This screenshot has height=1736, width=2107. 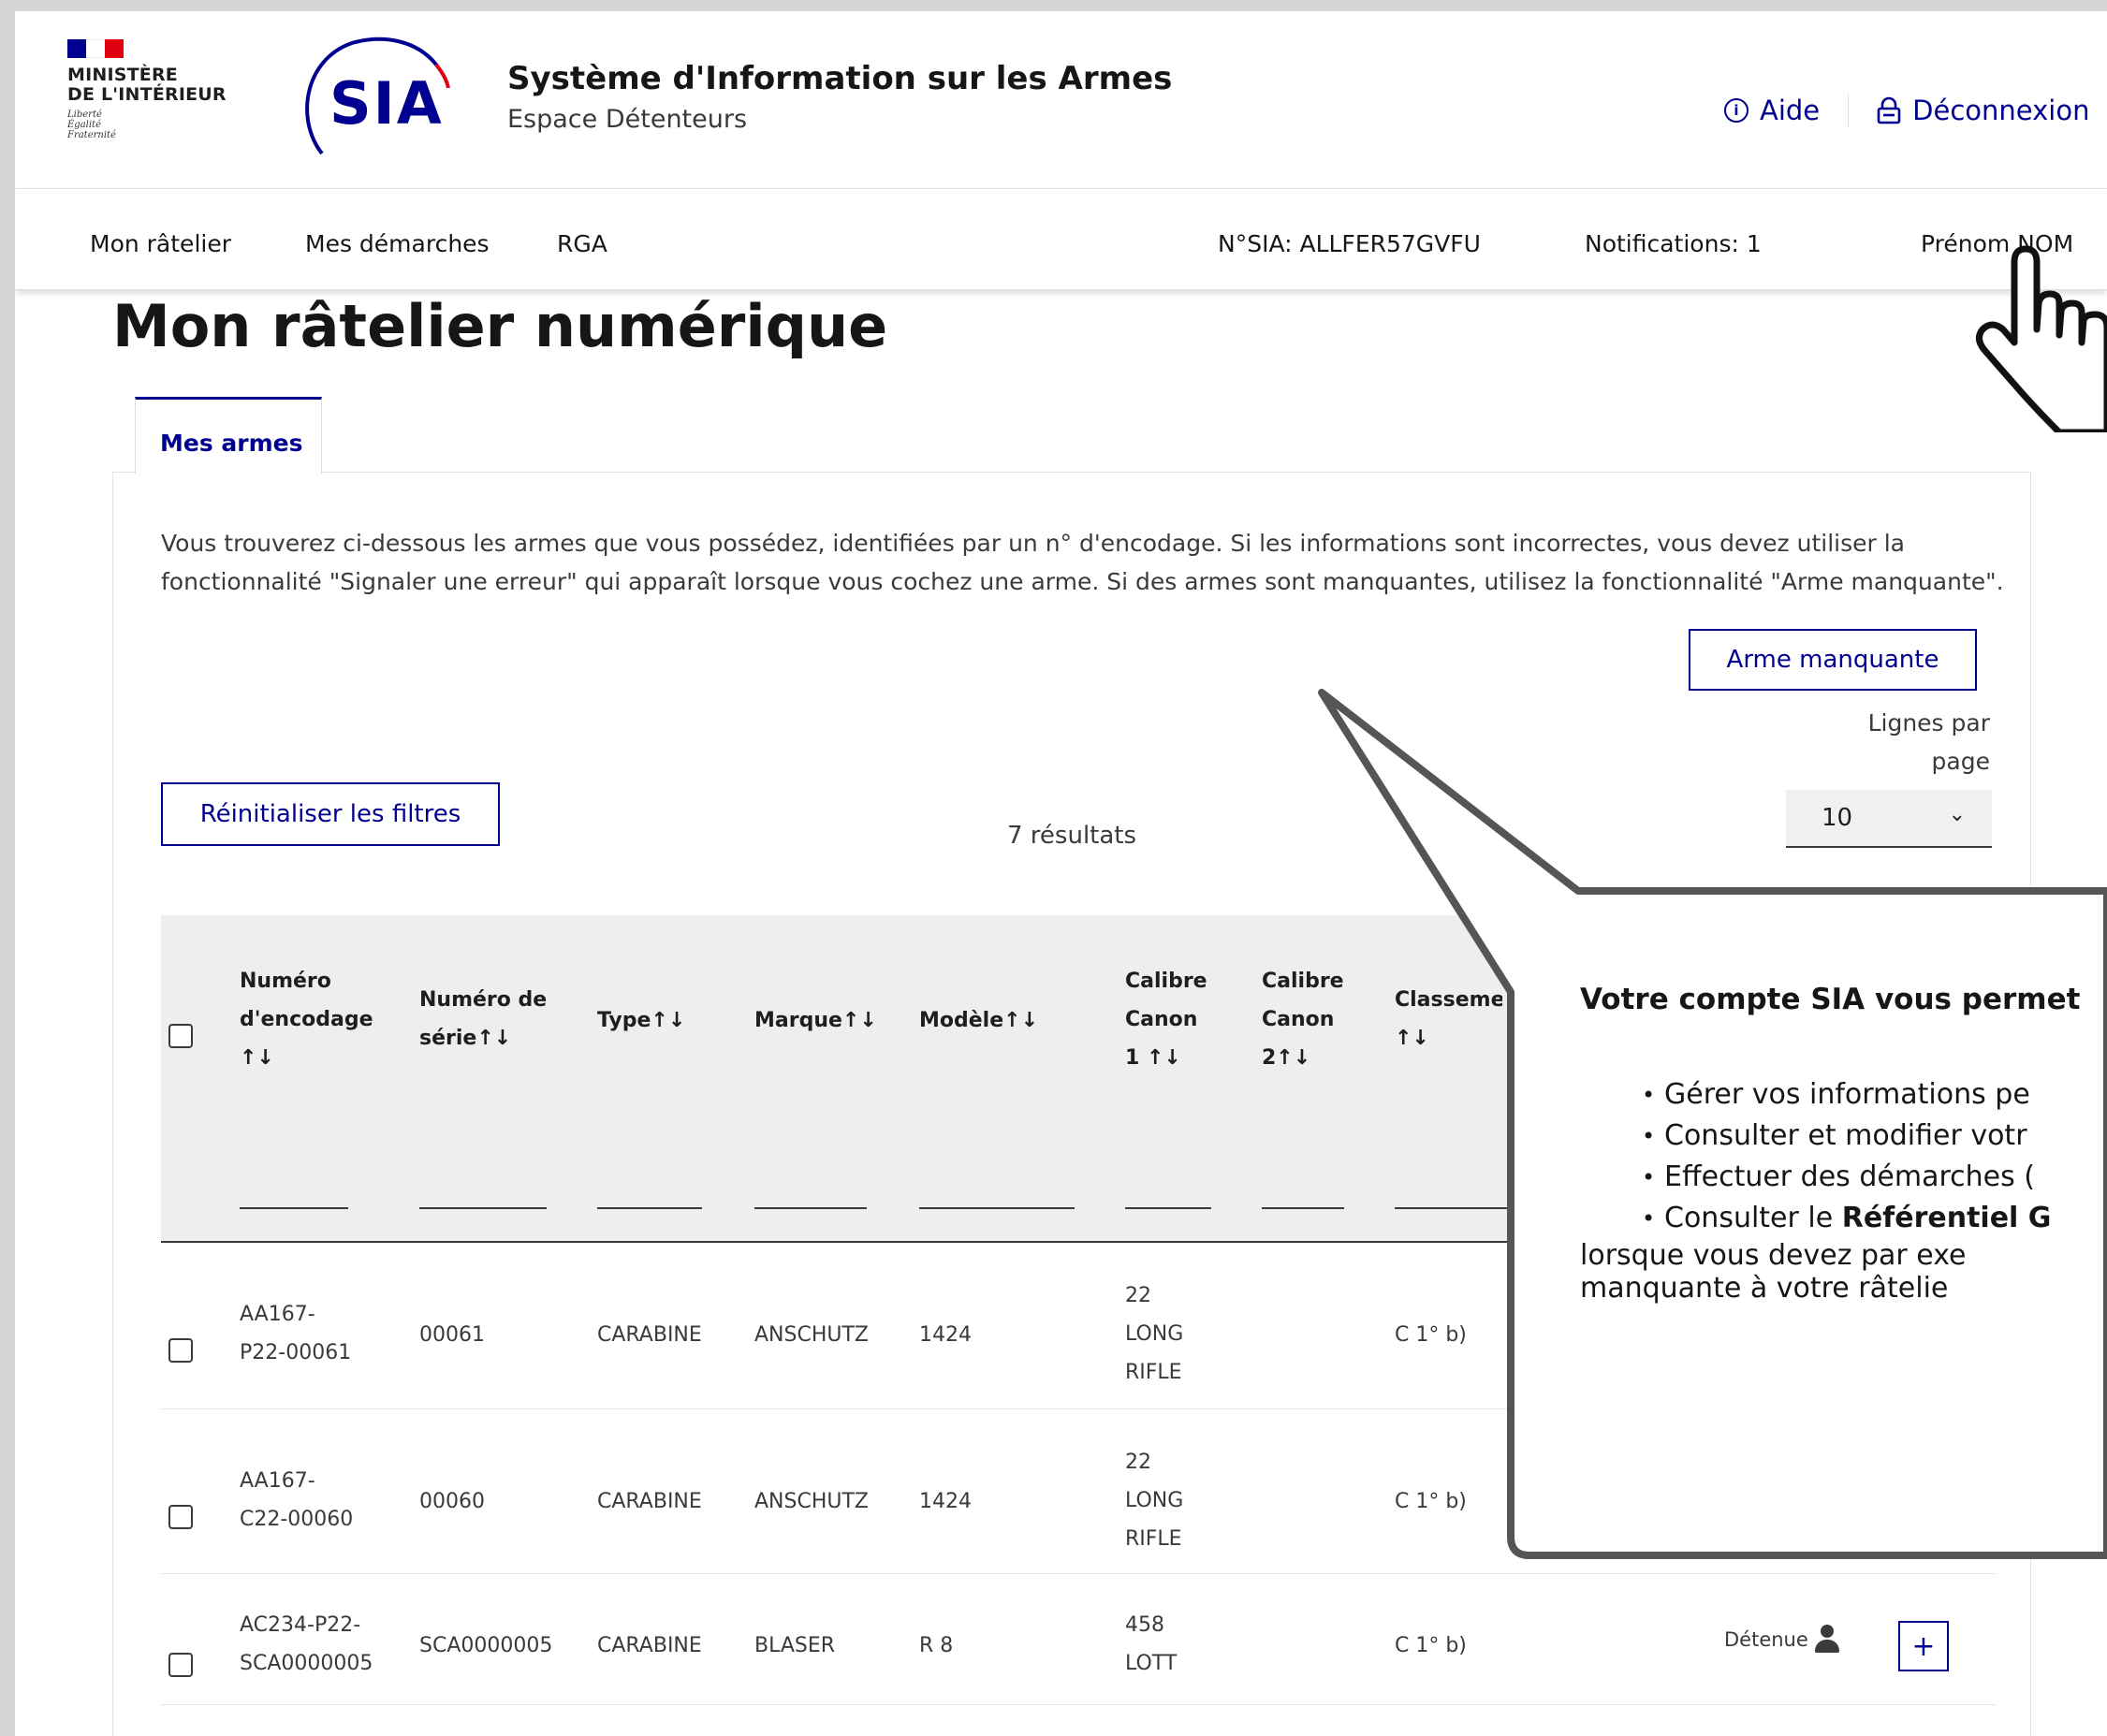 I want to click on callout-item: Consulter le Référentiel G, so click(x=1842, y=1219).